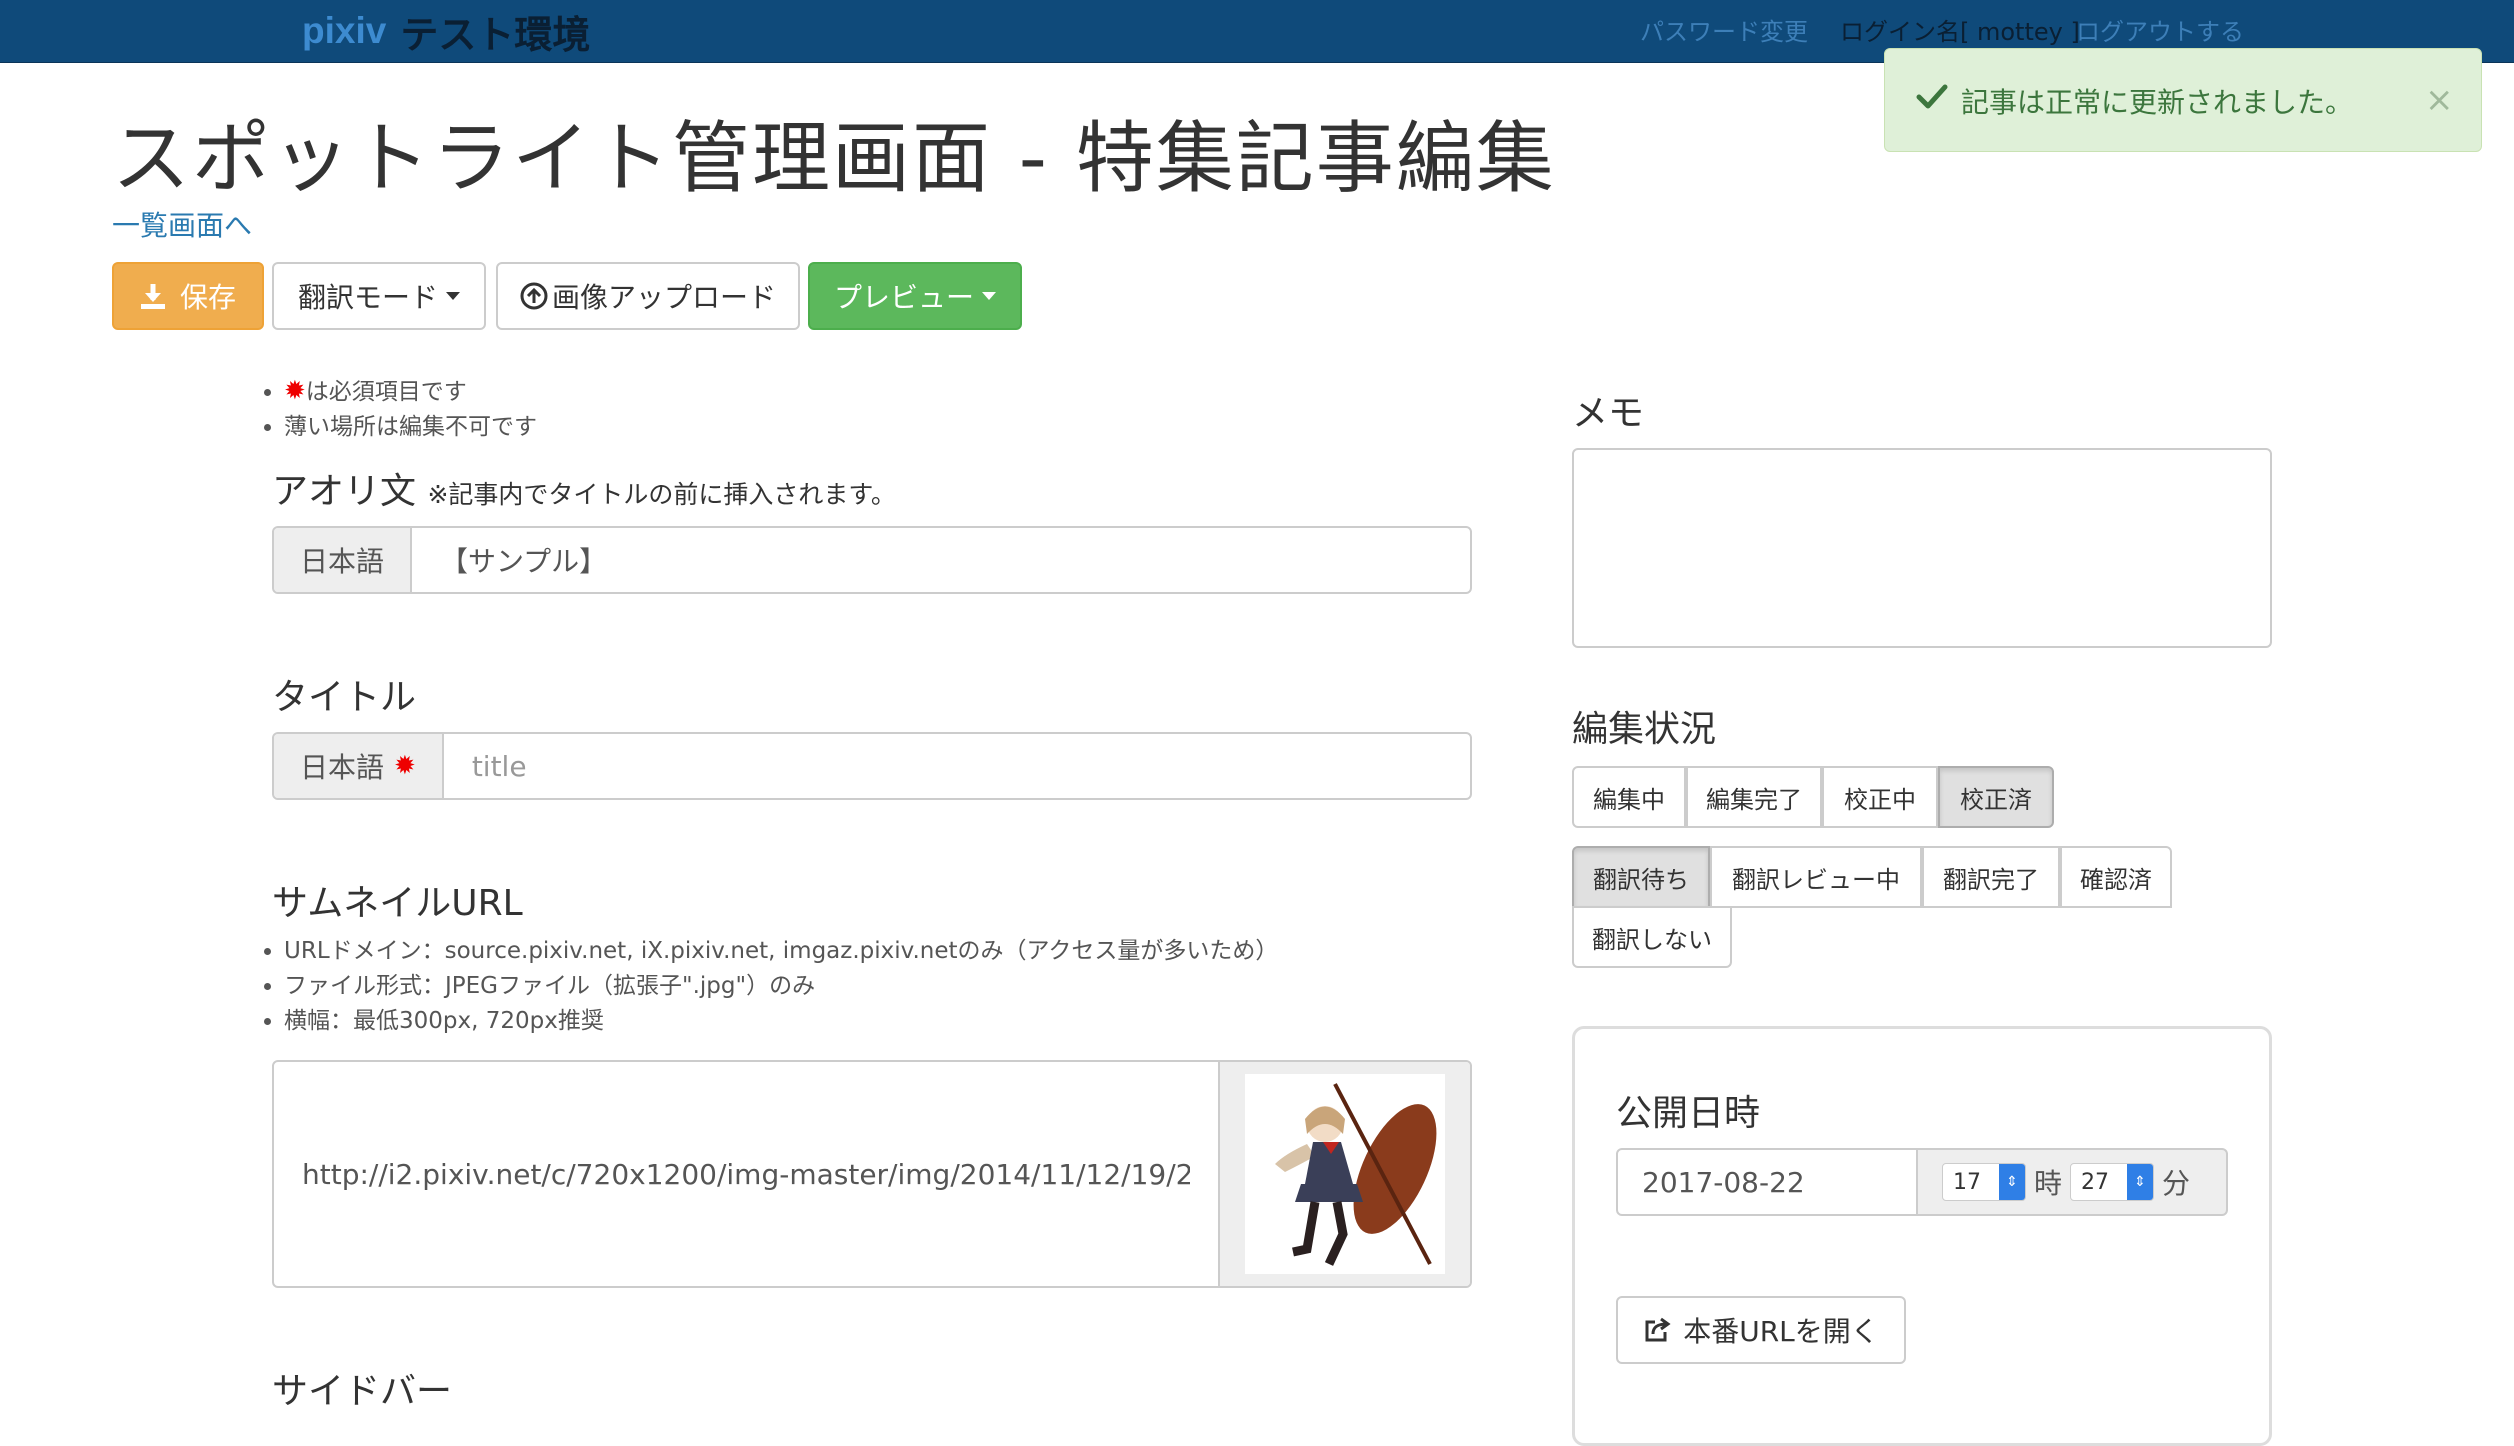 This screenshot has height=1446, width=2514. What do you see at coordinates (1688, 1113) in the screenshot?
I see `publish-heading: 公開日時` at bounding box center [1688, 1113].